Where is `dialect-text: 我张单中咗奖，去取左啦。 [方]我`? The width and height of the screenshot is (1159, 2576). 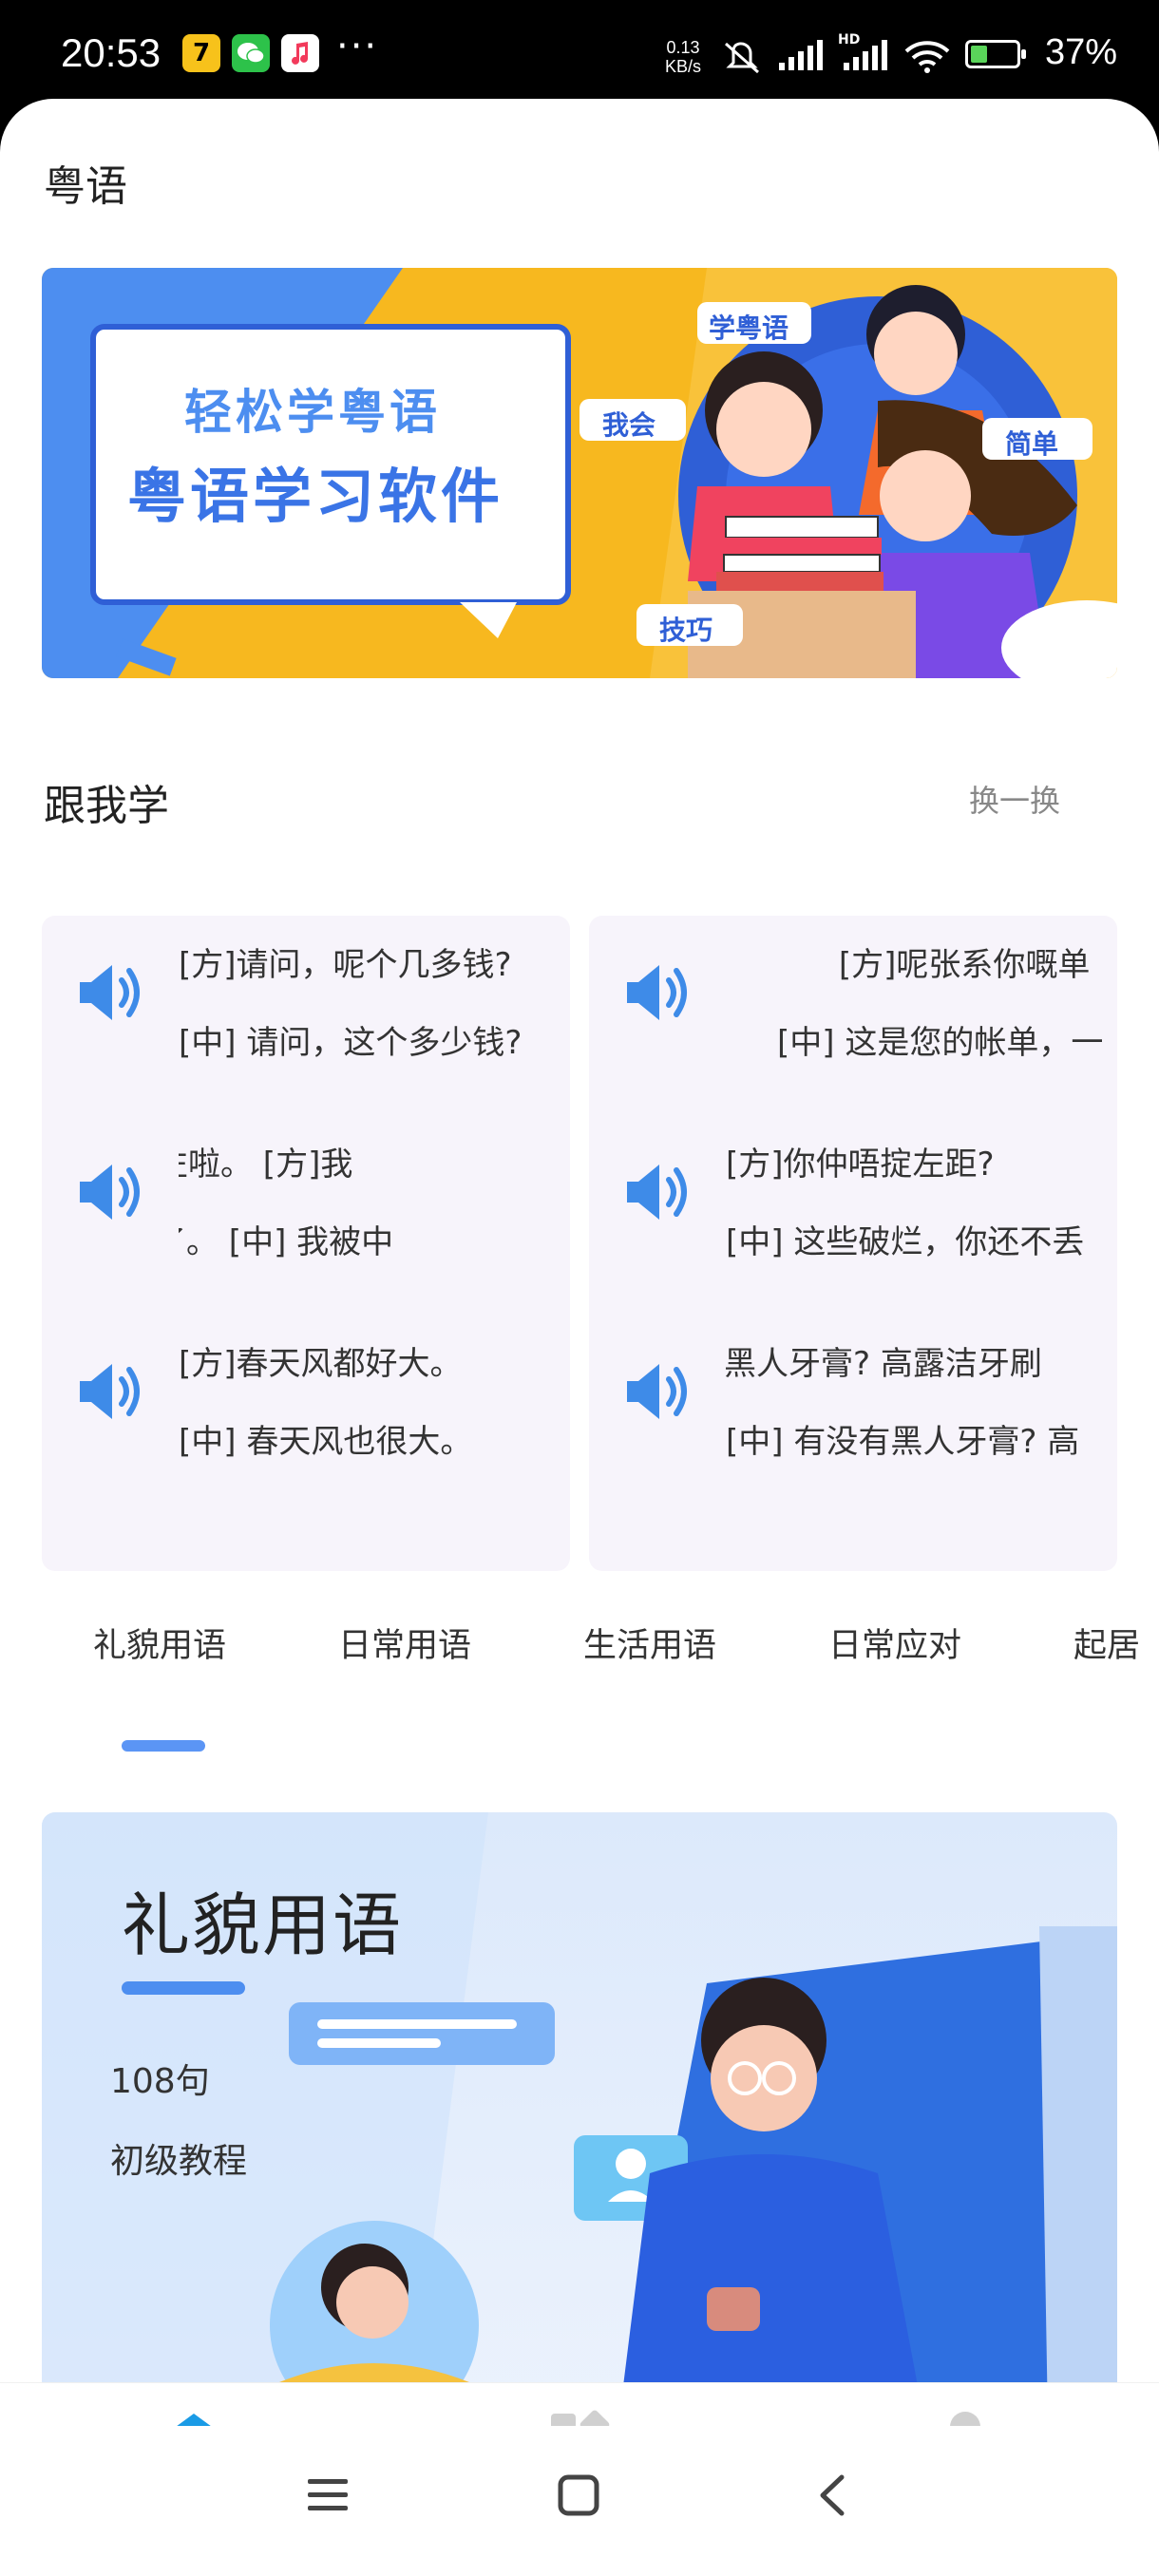
dialect-text: 我张单中咗奖，去取左啦。 [方]我 is located at coordinates (266, 1165).